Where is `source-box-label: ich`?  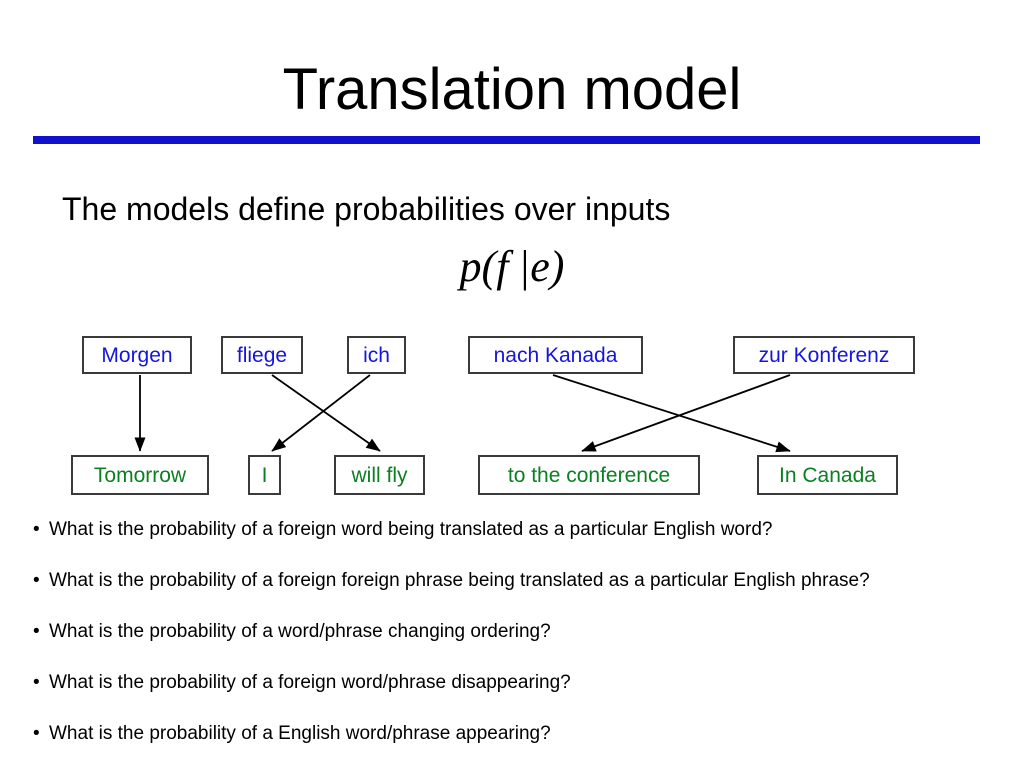
source-box-label: ich is located at coordinates (376, 355).